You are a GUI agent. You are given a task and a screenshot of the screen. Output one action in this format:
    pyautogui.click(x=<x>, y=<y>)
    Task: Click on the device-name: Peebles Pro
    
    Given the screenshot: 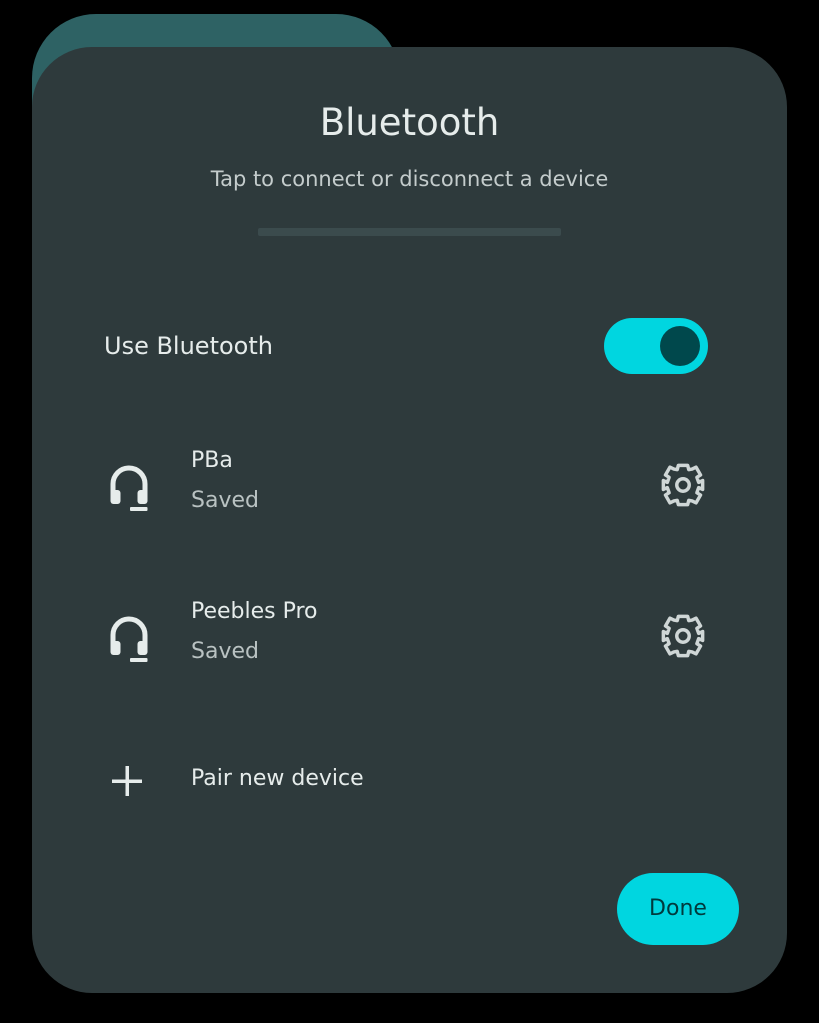 What is the action you would take?
    pyautogui.click(x=254, y=611)
    